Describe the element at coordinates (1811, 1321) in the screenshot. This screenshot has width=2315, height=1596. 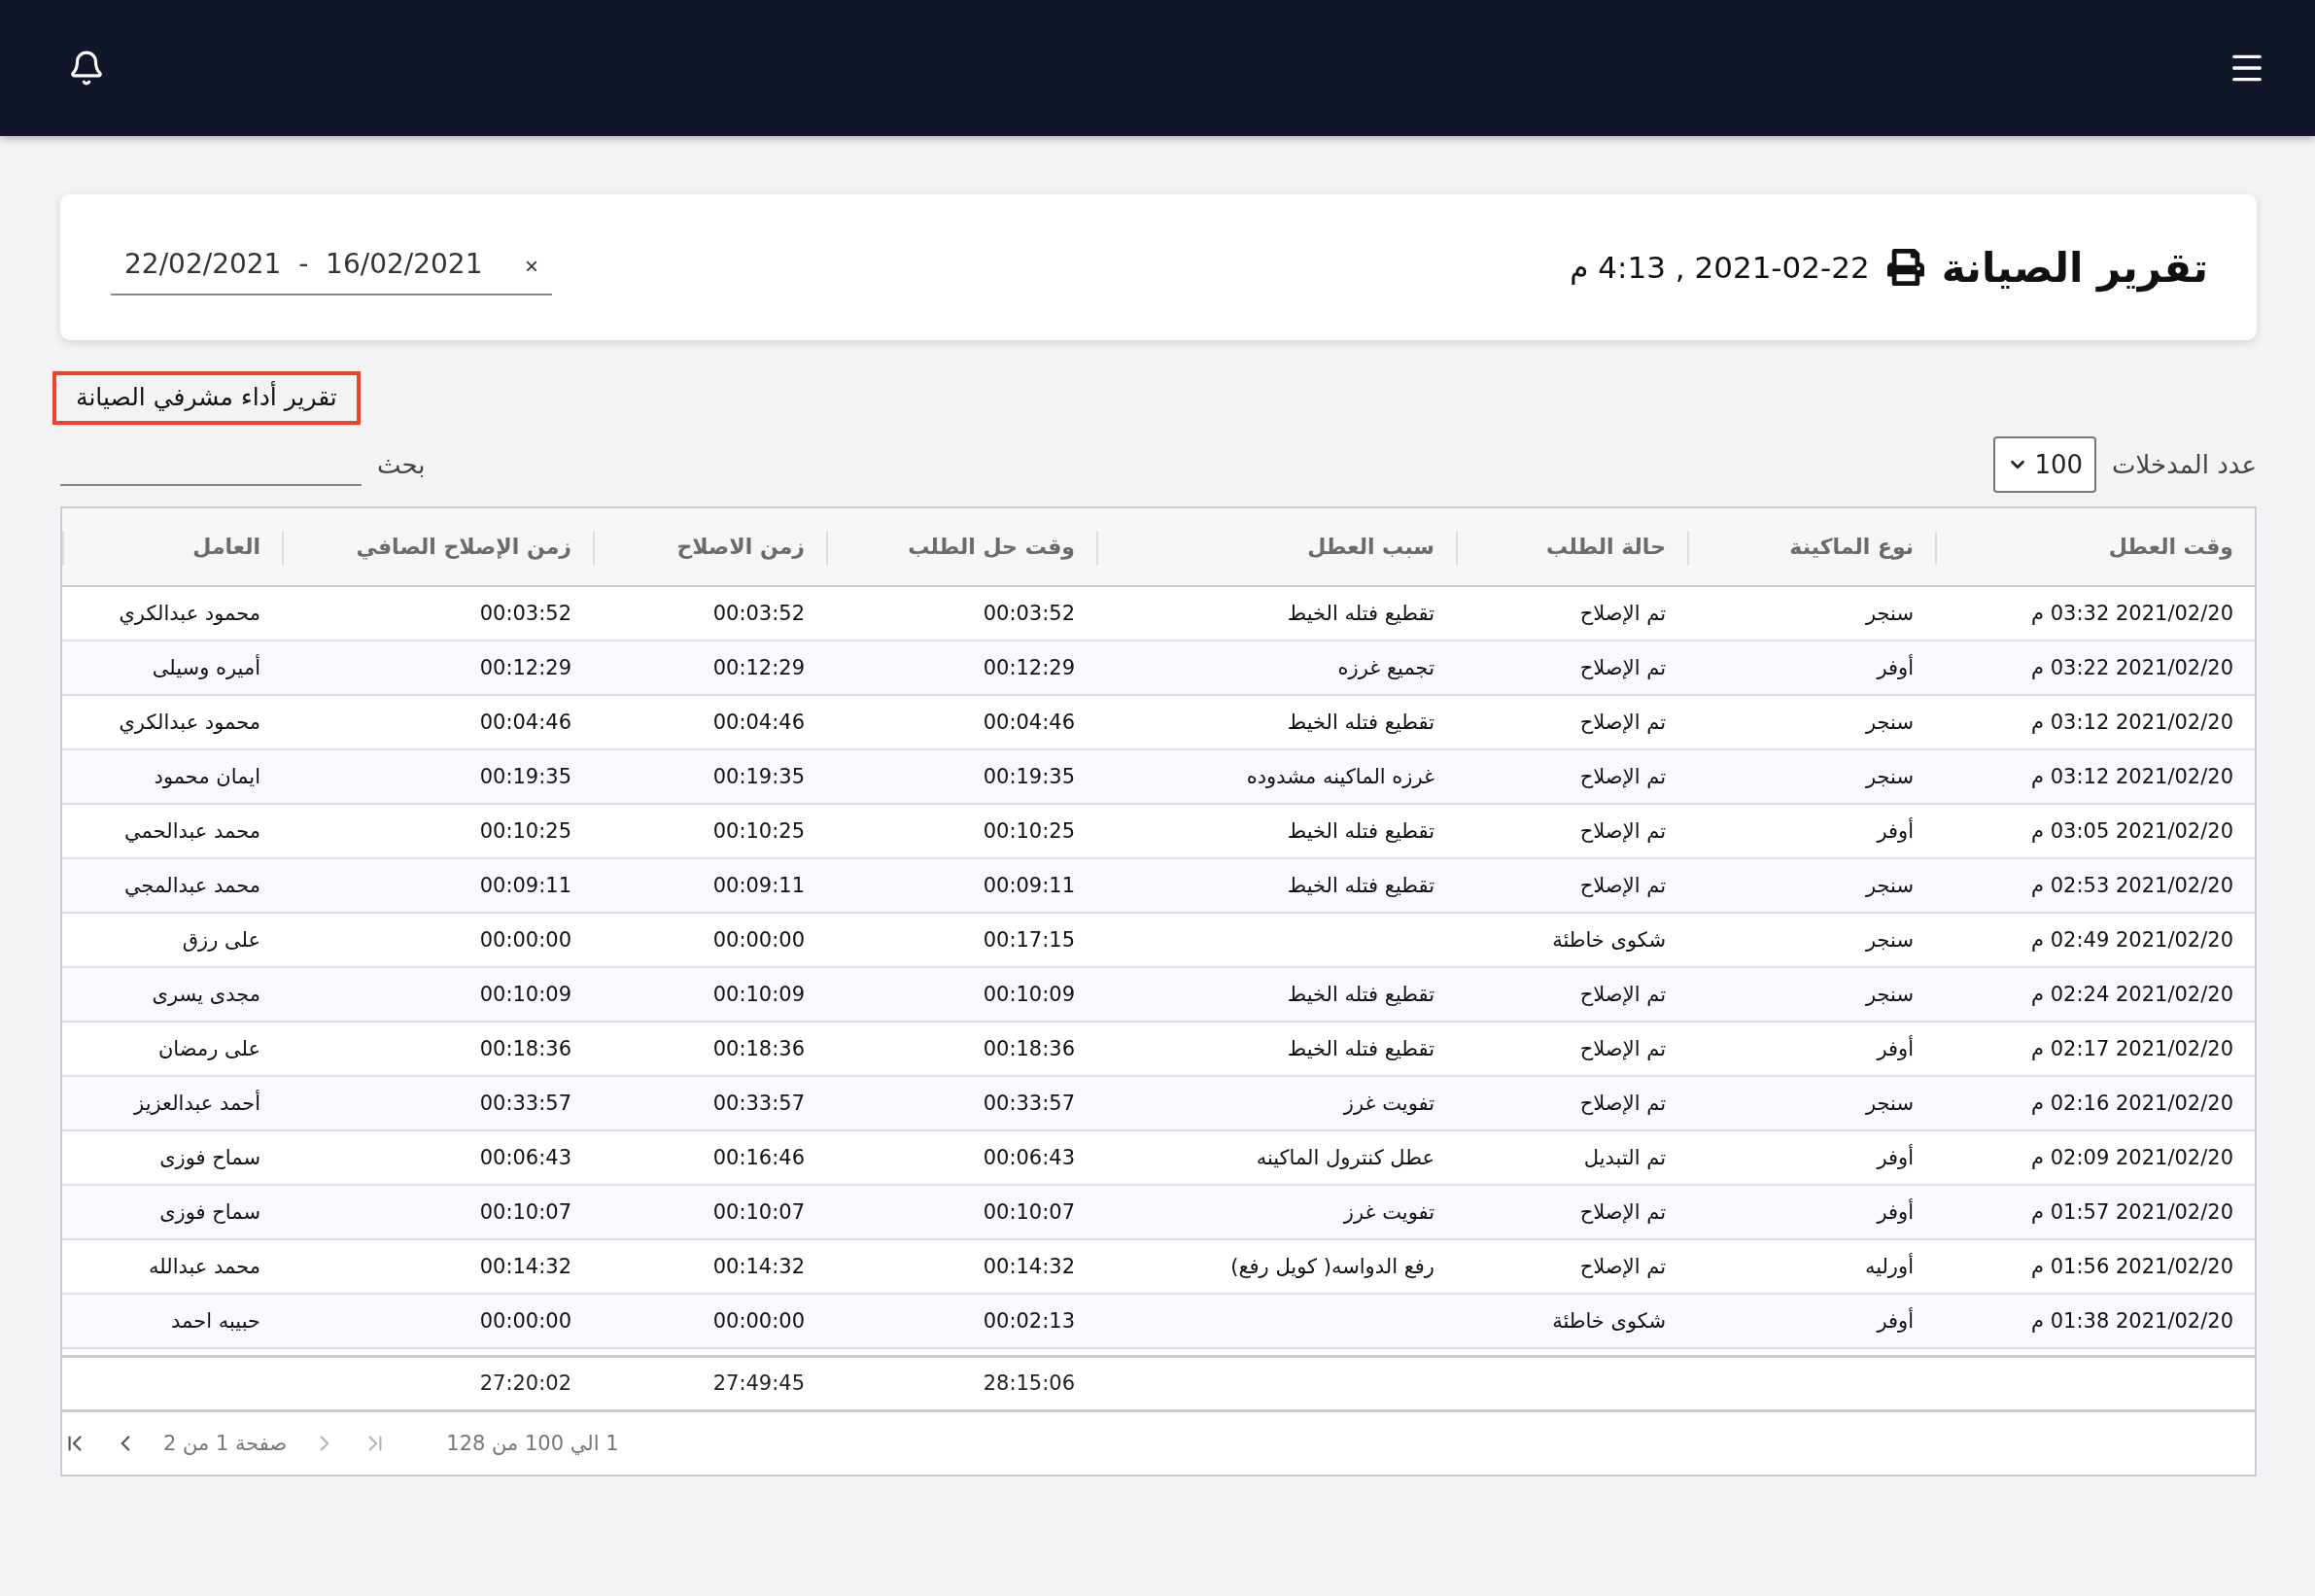
I see `table-cell: أوفر` at that location.